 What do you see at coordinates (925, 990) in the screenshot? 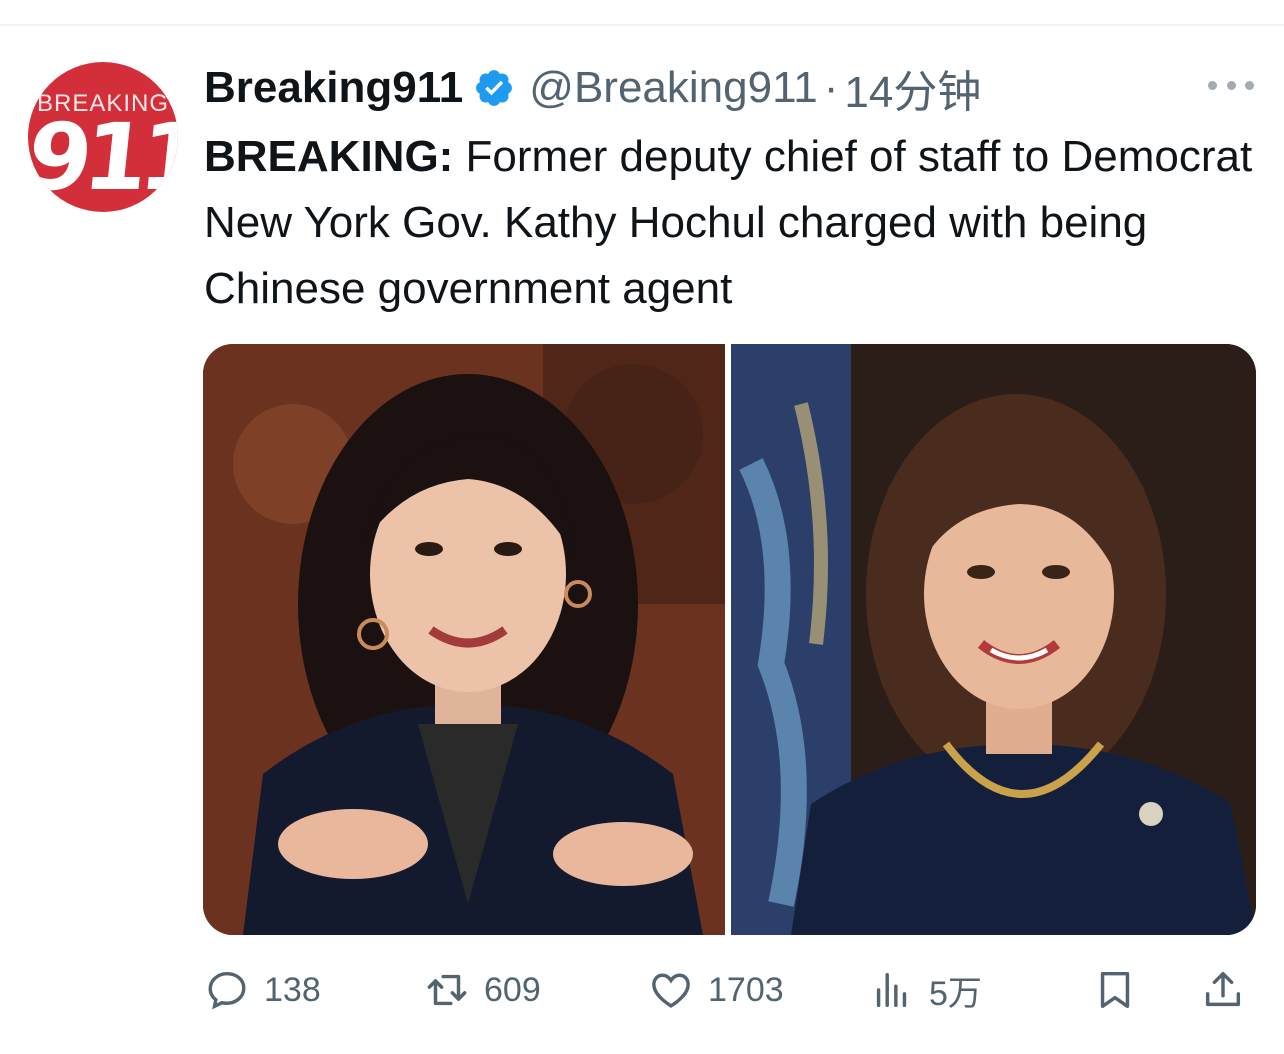
I see `views-button: 5万` at bounding box center [925, 990].